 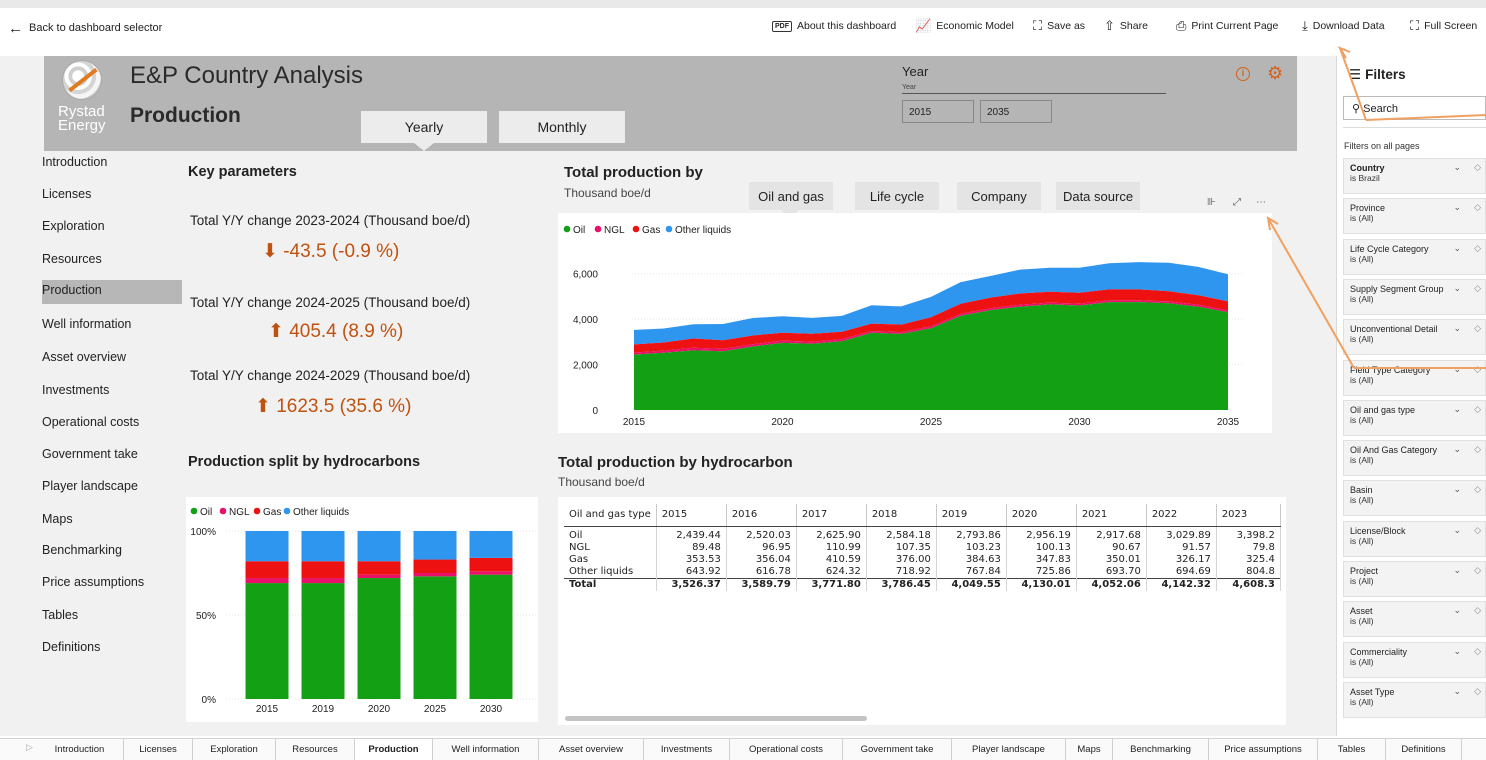 What do you see at coordinates (1275, 73) in the screenshot?
I see `gear-icon: ⚙` at bounding box center [1275, 73].